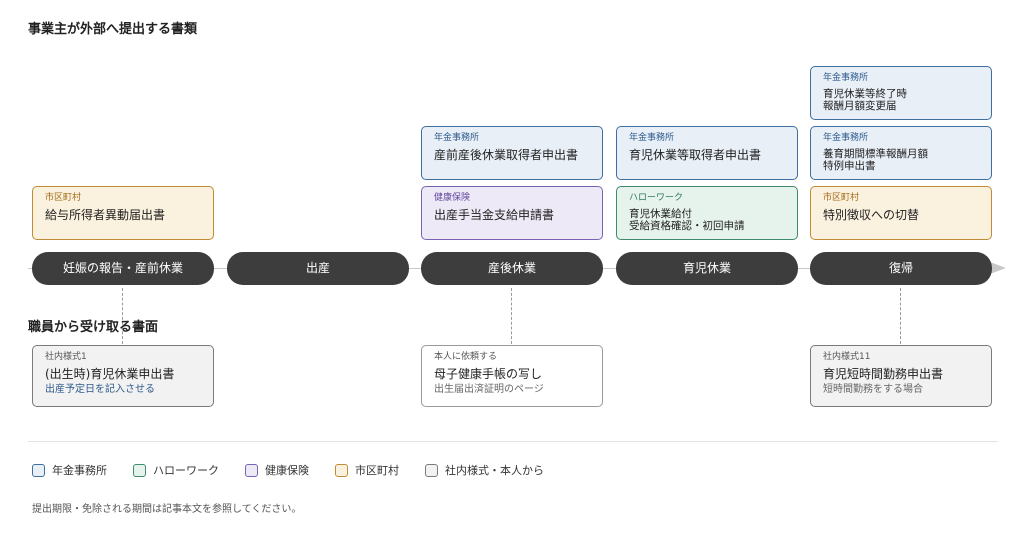  What do you see at coordinates (512, 268) in the screenshot?
I see `phase-postnatal-leave: 産後休業` at bounding box center [512, 268].